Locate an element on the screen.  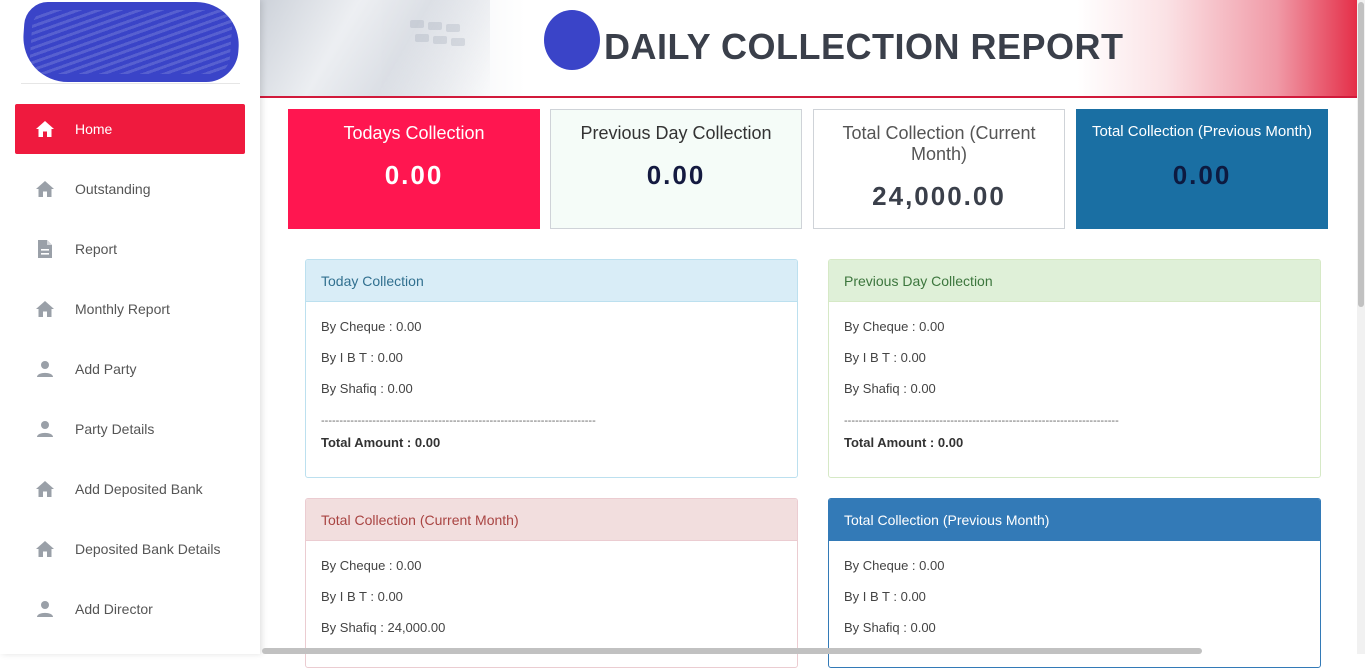
sidebar-item-deposited-bank-details: Deposited Bank Details is located at coordinates (130, 549).